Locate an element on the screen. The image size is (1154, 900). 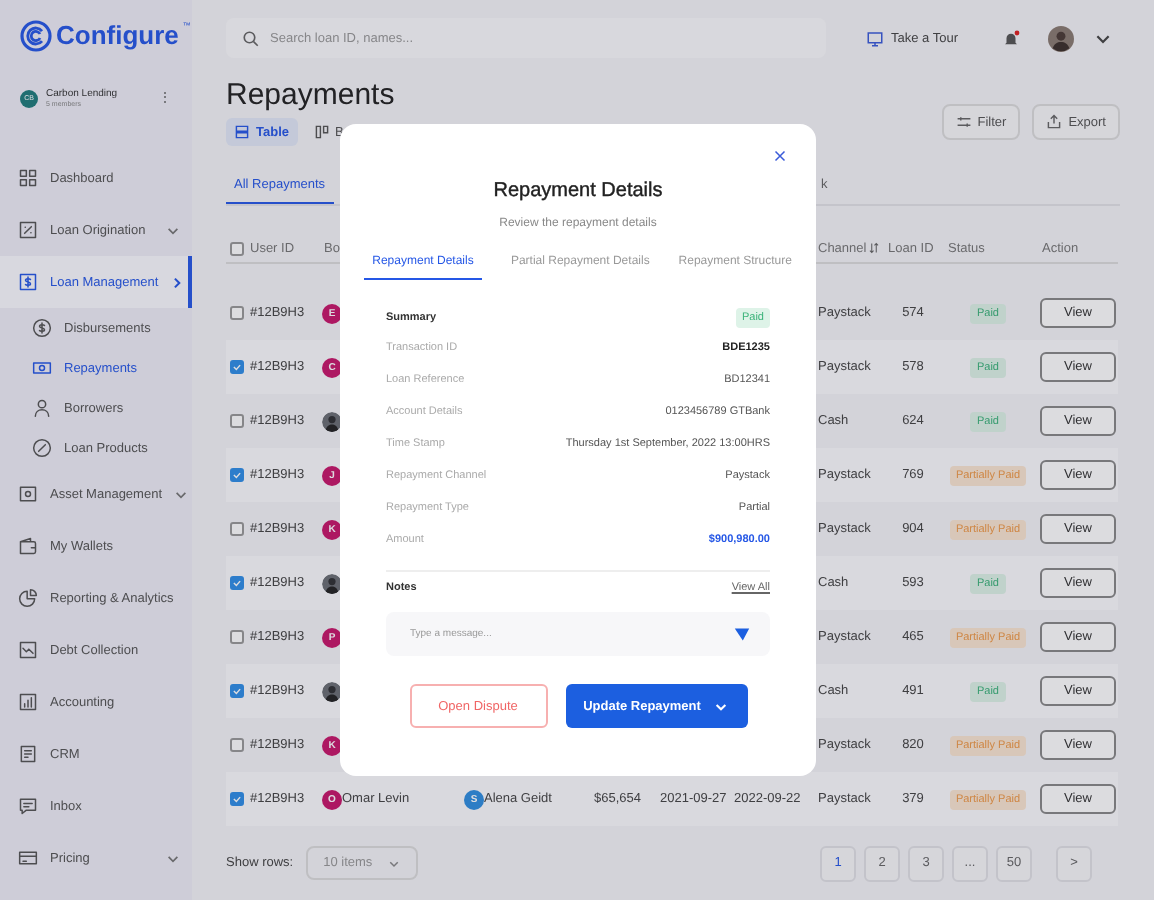
percent-icon is located at coordinates (28, 230).